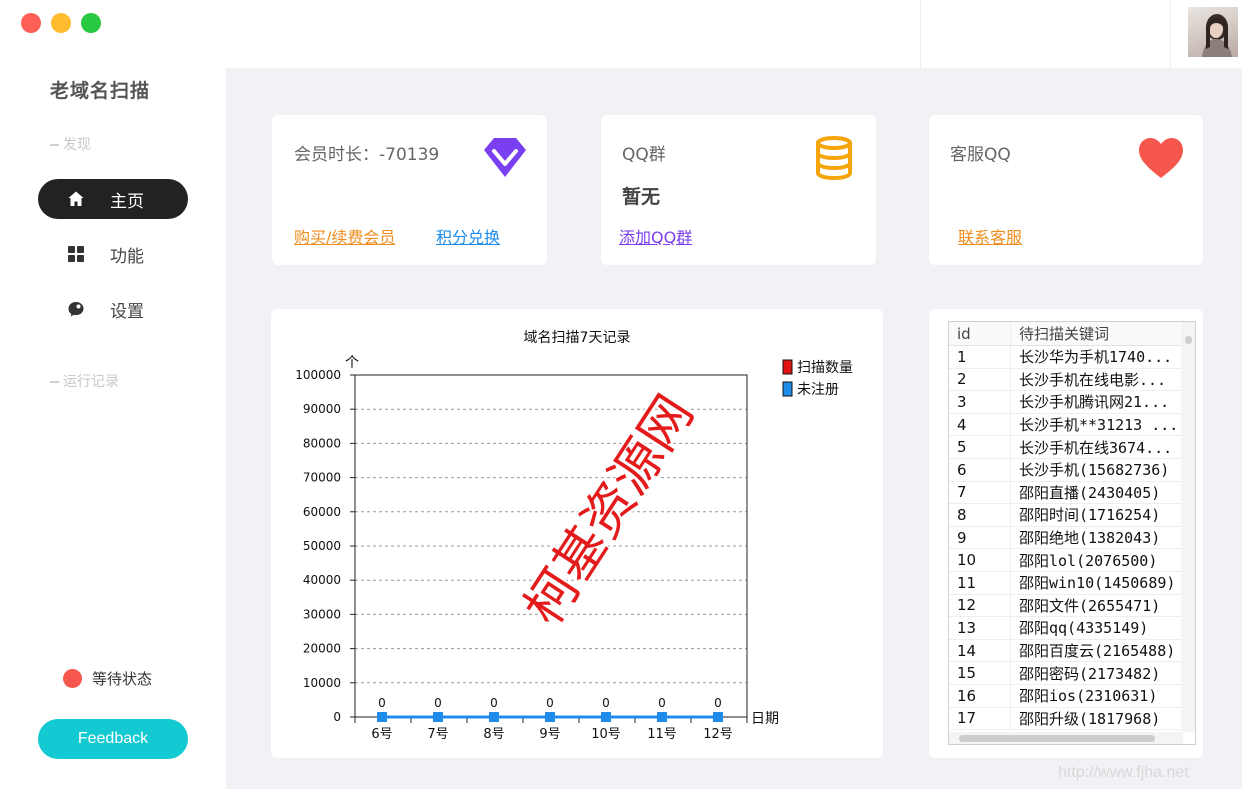 The width and height of the screenshot is (1242, 789). What do you see at coordinates (765, 719) in the screenshot?
I see `x-axis-label: 日期` at bounding box center [765, 719].